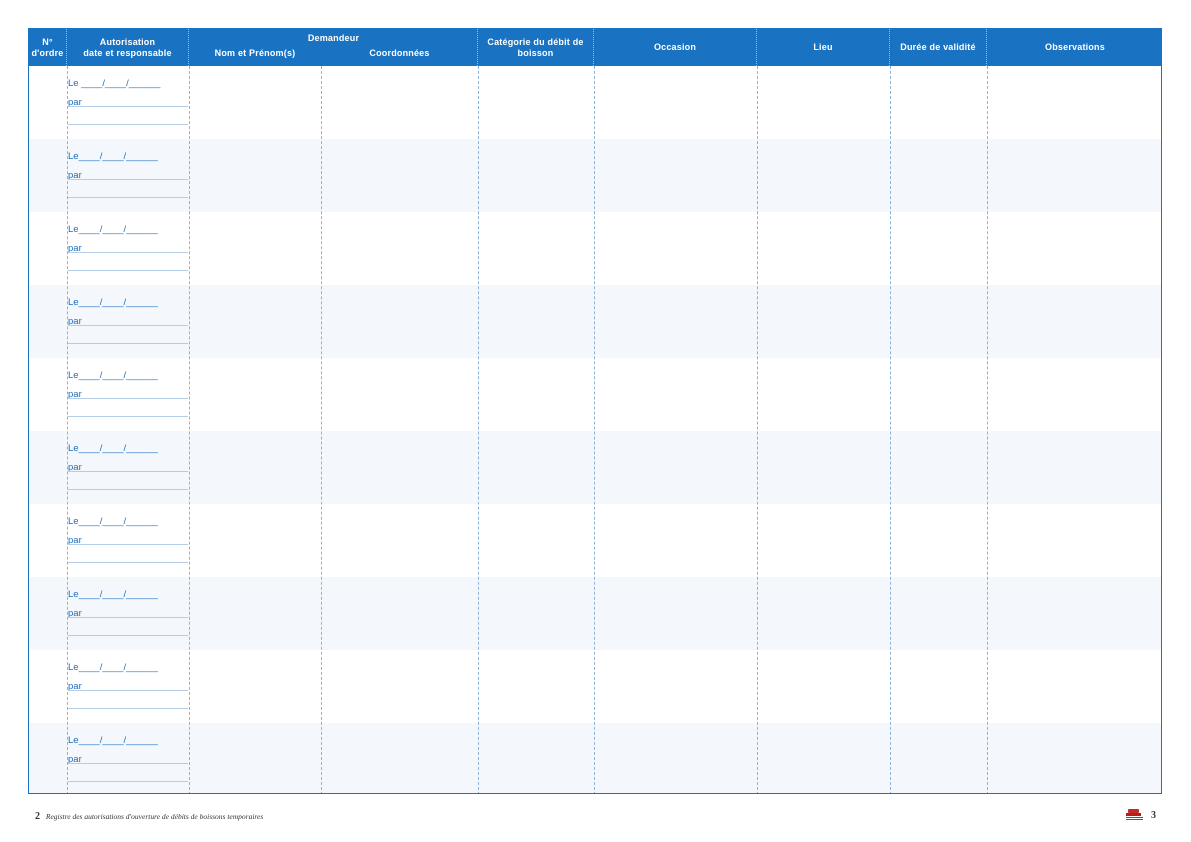 The image size is (1191, 842). Describe the element at coordinates (127, 41) in the screenshot. I see `header-autorisation-line1: Autorisation` at that location.